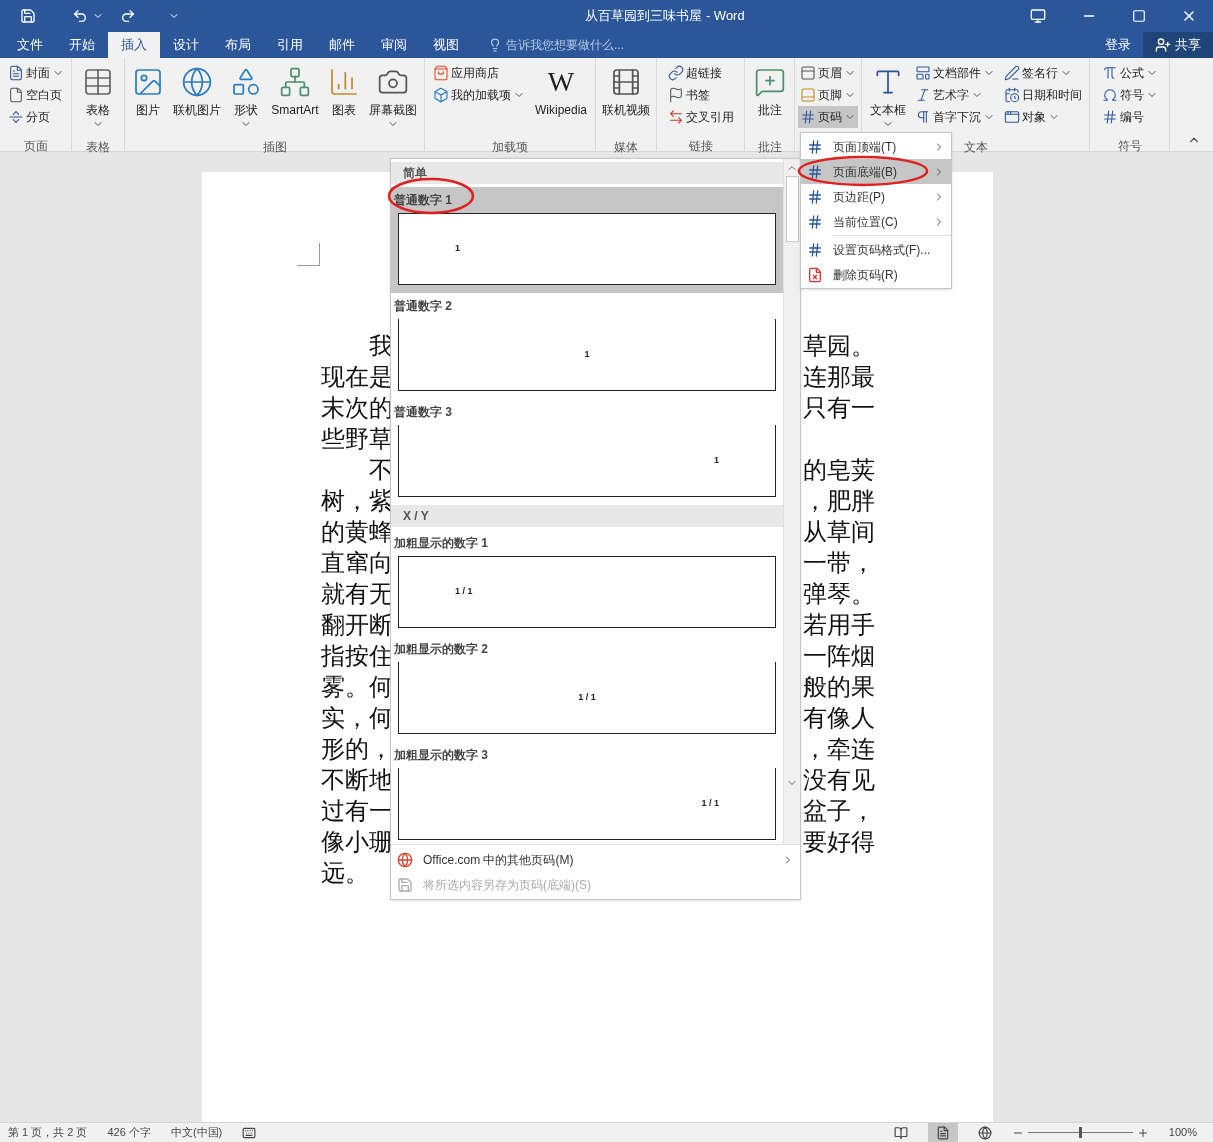 The width and height of the screenshot is (1213, 1142). I want to click on numbering-icon, so click(1109, 117).